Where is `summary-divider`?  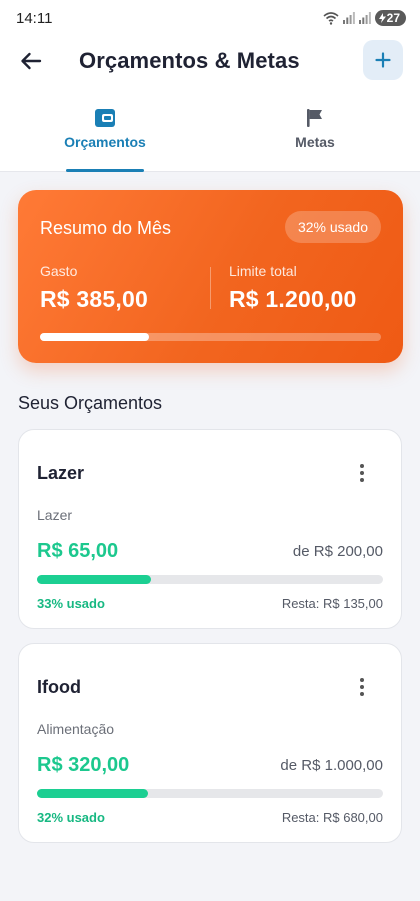
summary-divider is located at coordinates (210, 288).